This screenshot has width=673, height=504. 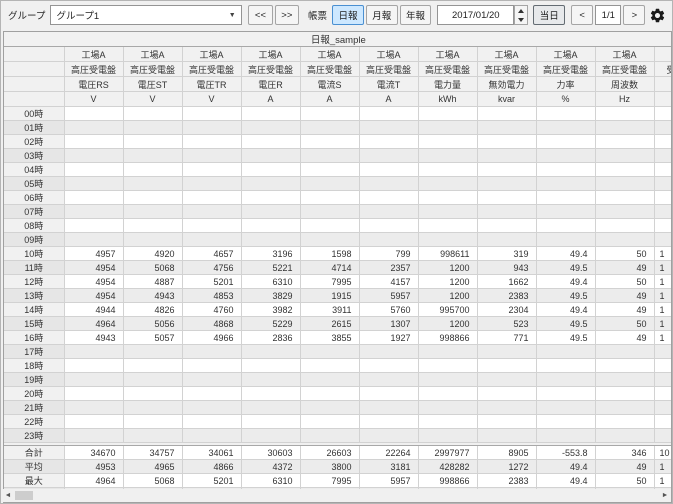 What do you see at coordinates (27, 16) in the screenshot?
I see `group-label: グループ` at bounding box center [27, 16].